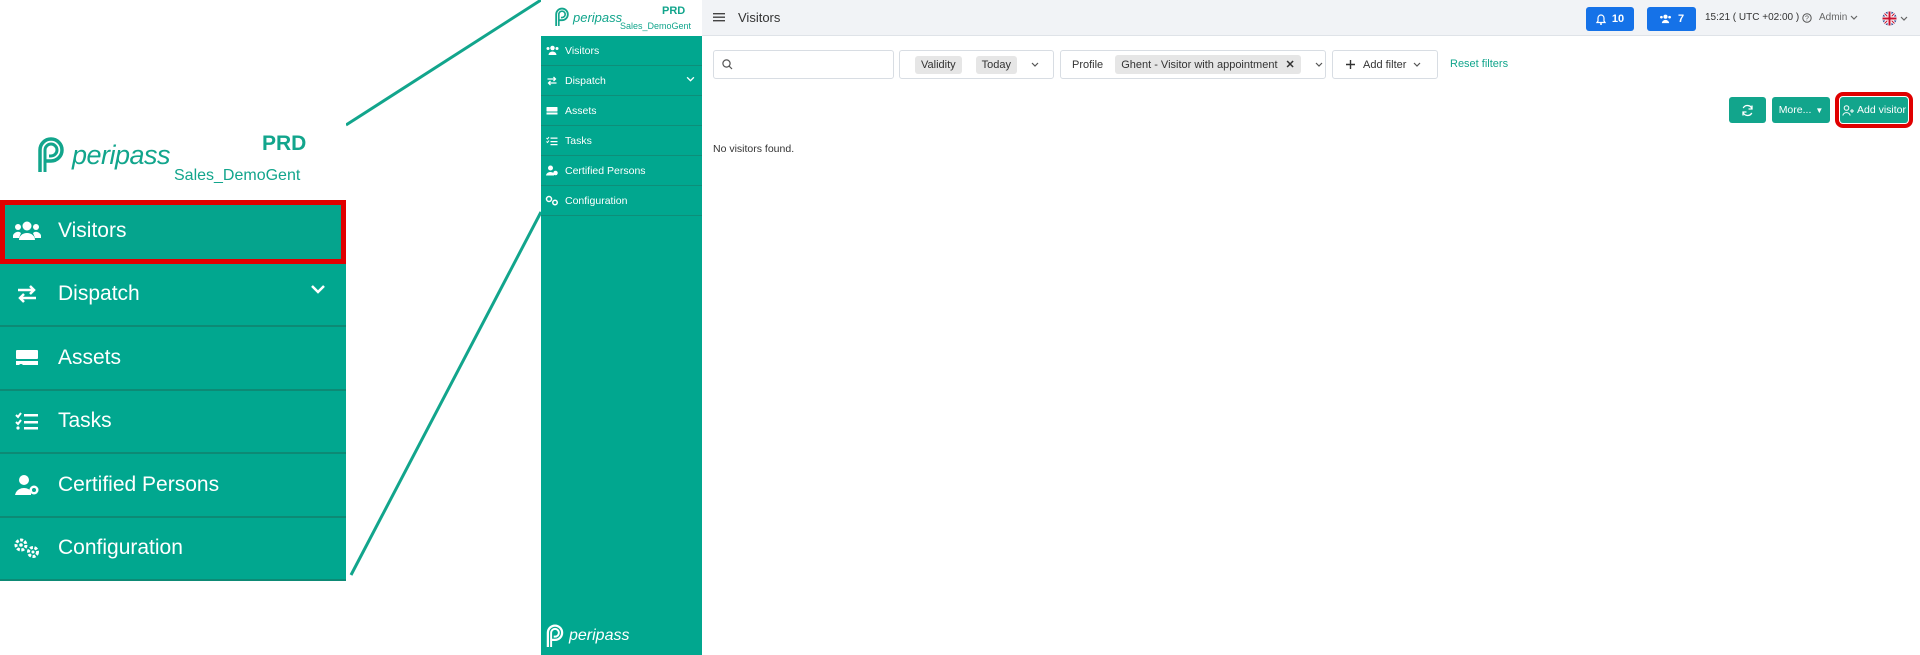 This screenshot has width=1920, height=655. I want to click on reset-filters-link: Reset filters, so click(1479, 64).